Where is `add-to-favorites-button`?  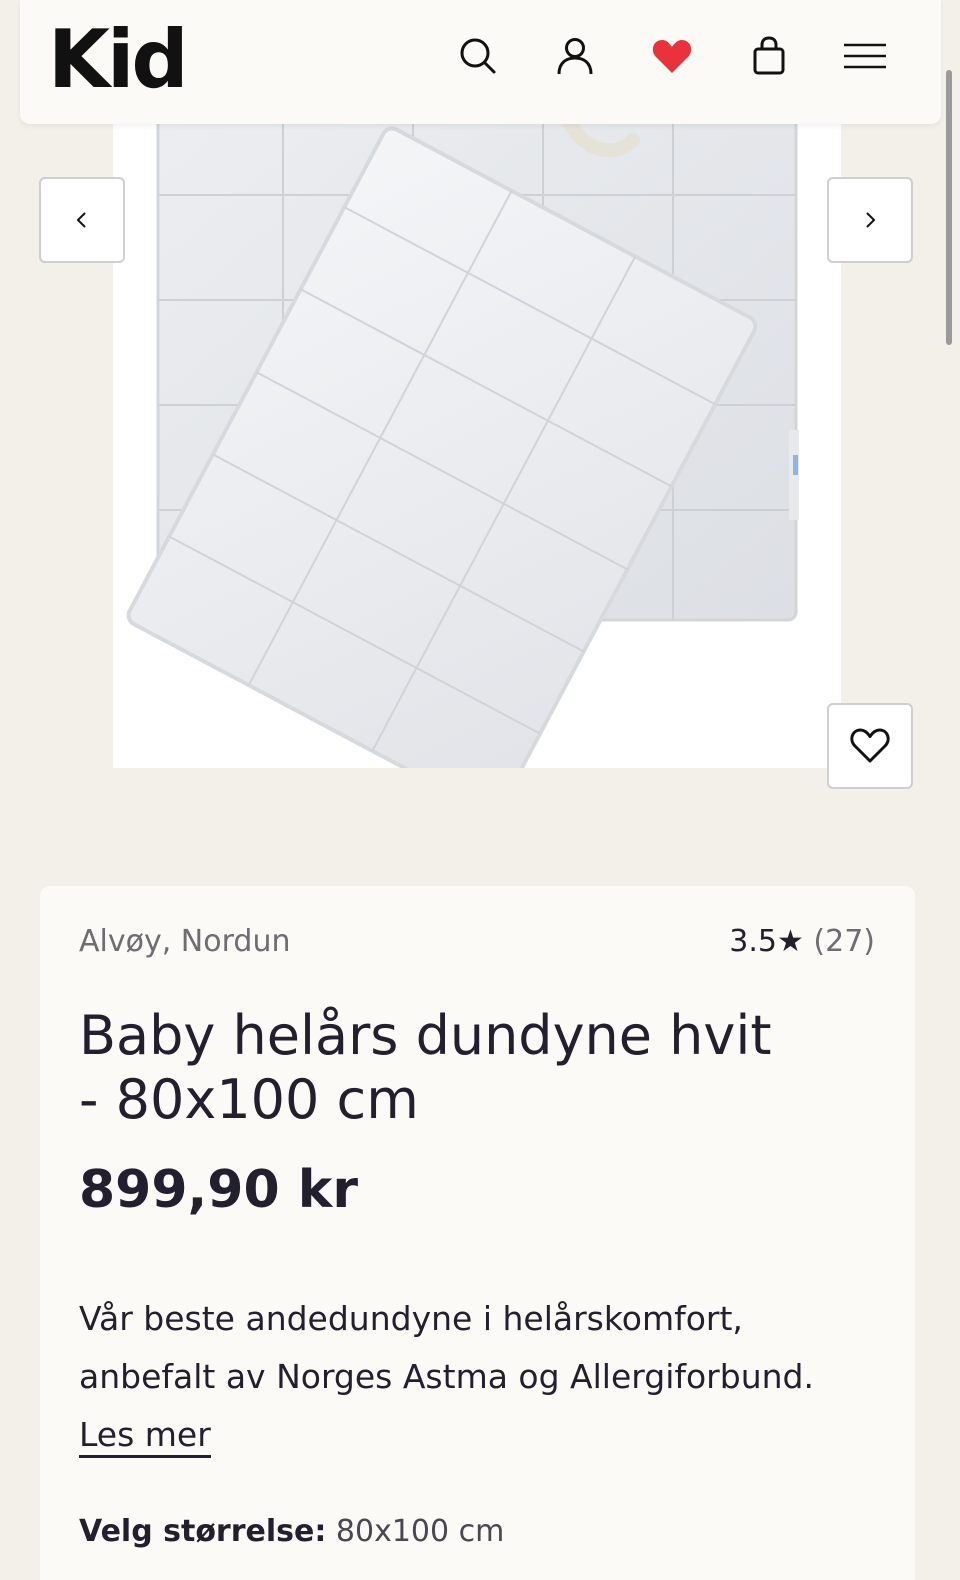
add-to-favorites-button is located at coordinates (870, 746).